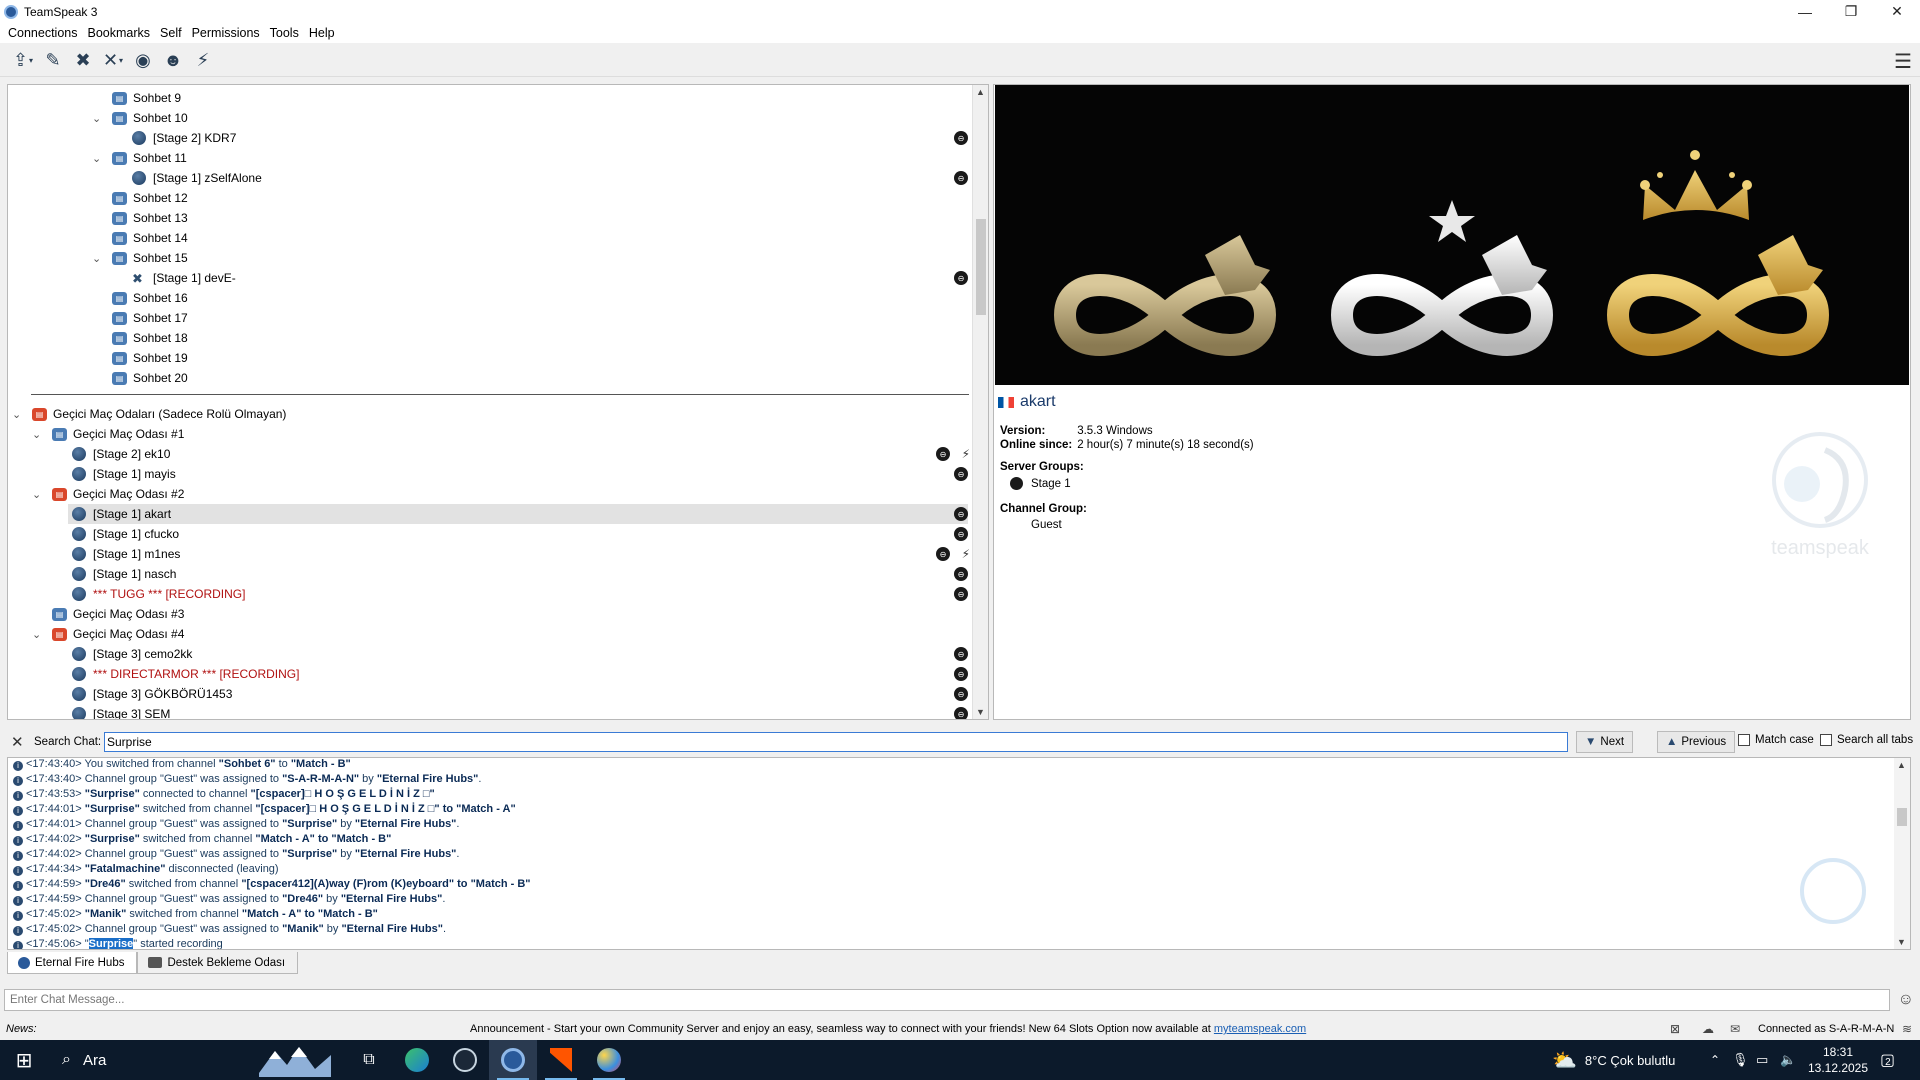  Describe the element at coordinates (488, 118) in the screenshot. I see `channel-row: ⌄ ▤ Sohbet 10` at that location.